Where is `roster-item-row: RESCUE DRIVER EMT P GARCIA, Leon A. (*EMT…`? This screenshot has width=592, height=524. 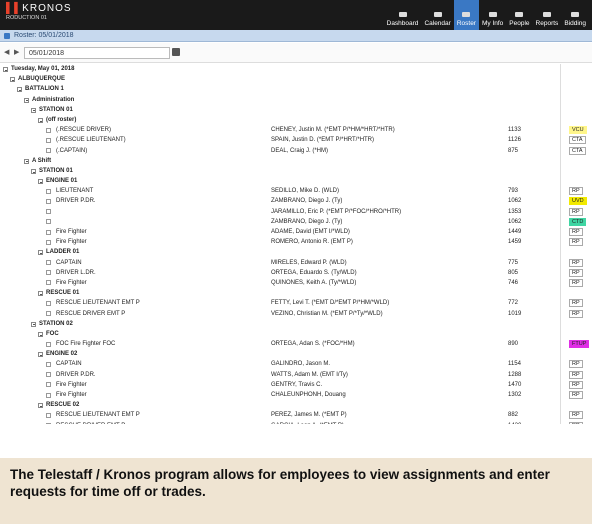 roster-item-row: RESCUE DRIVER EMT P GARCIA, Leon A. (*EMT… is located at coordinates (296, 422).